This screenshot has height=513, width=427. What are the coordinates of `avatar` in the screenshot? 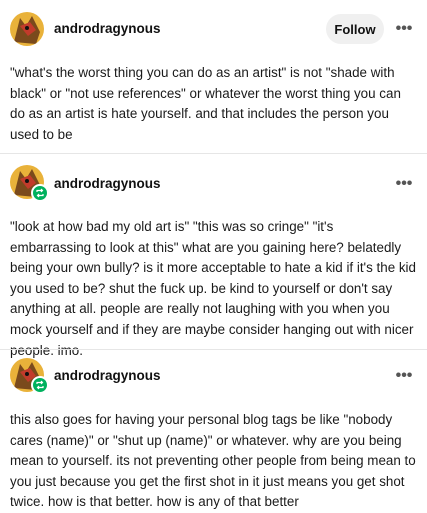 It's located at (27, 29).